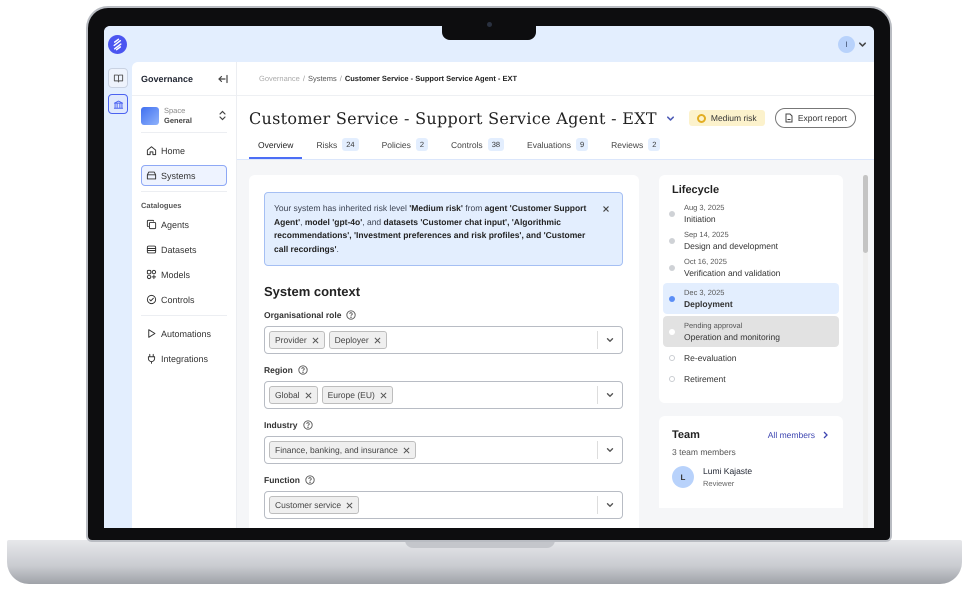 This screenshot has width=965, height=591. I want to click on shapes-icon, so click(151, 274).